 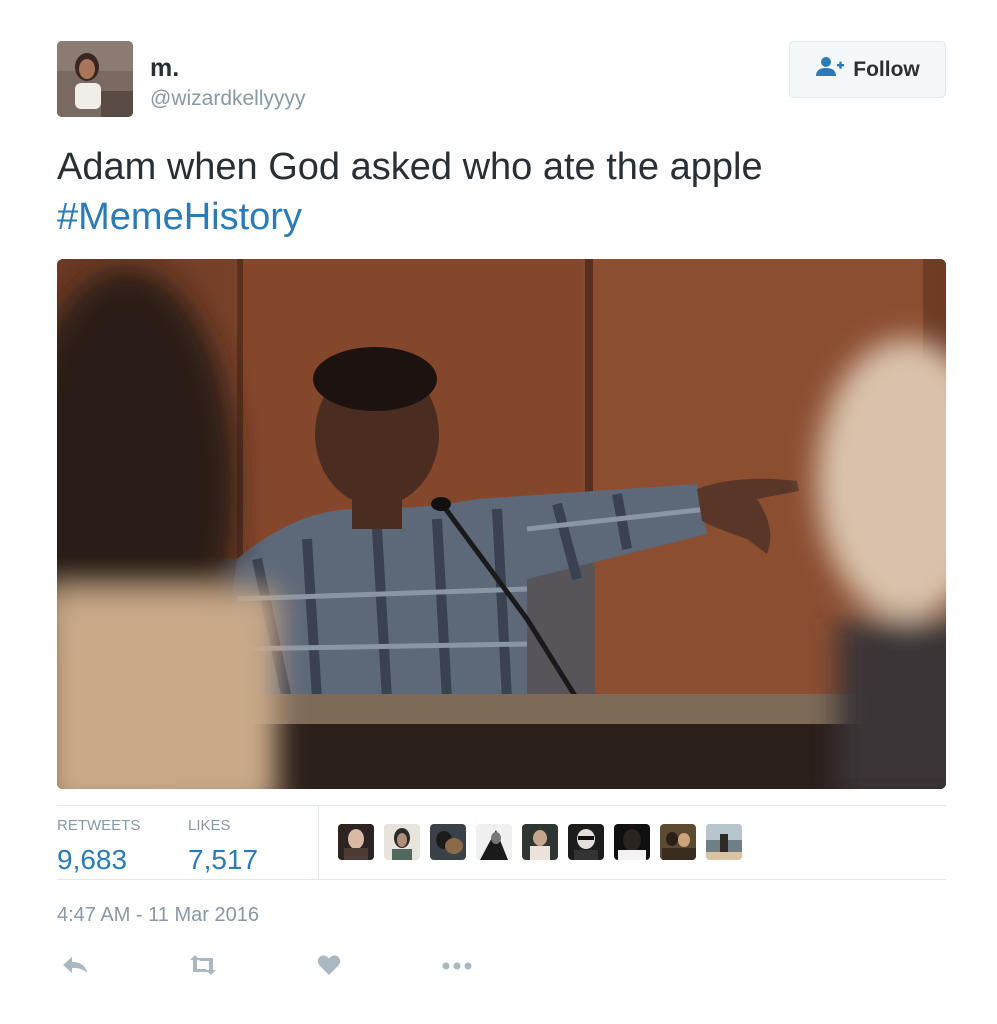 I want to click on display-name: m., so click(x=164, y=68).